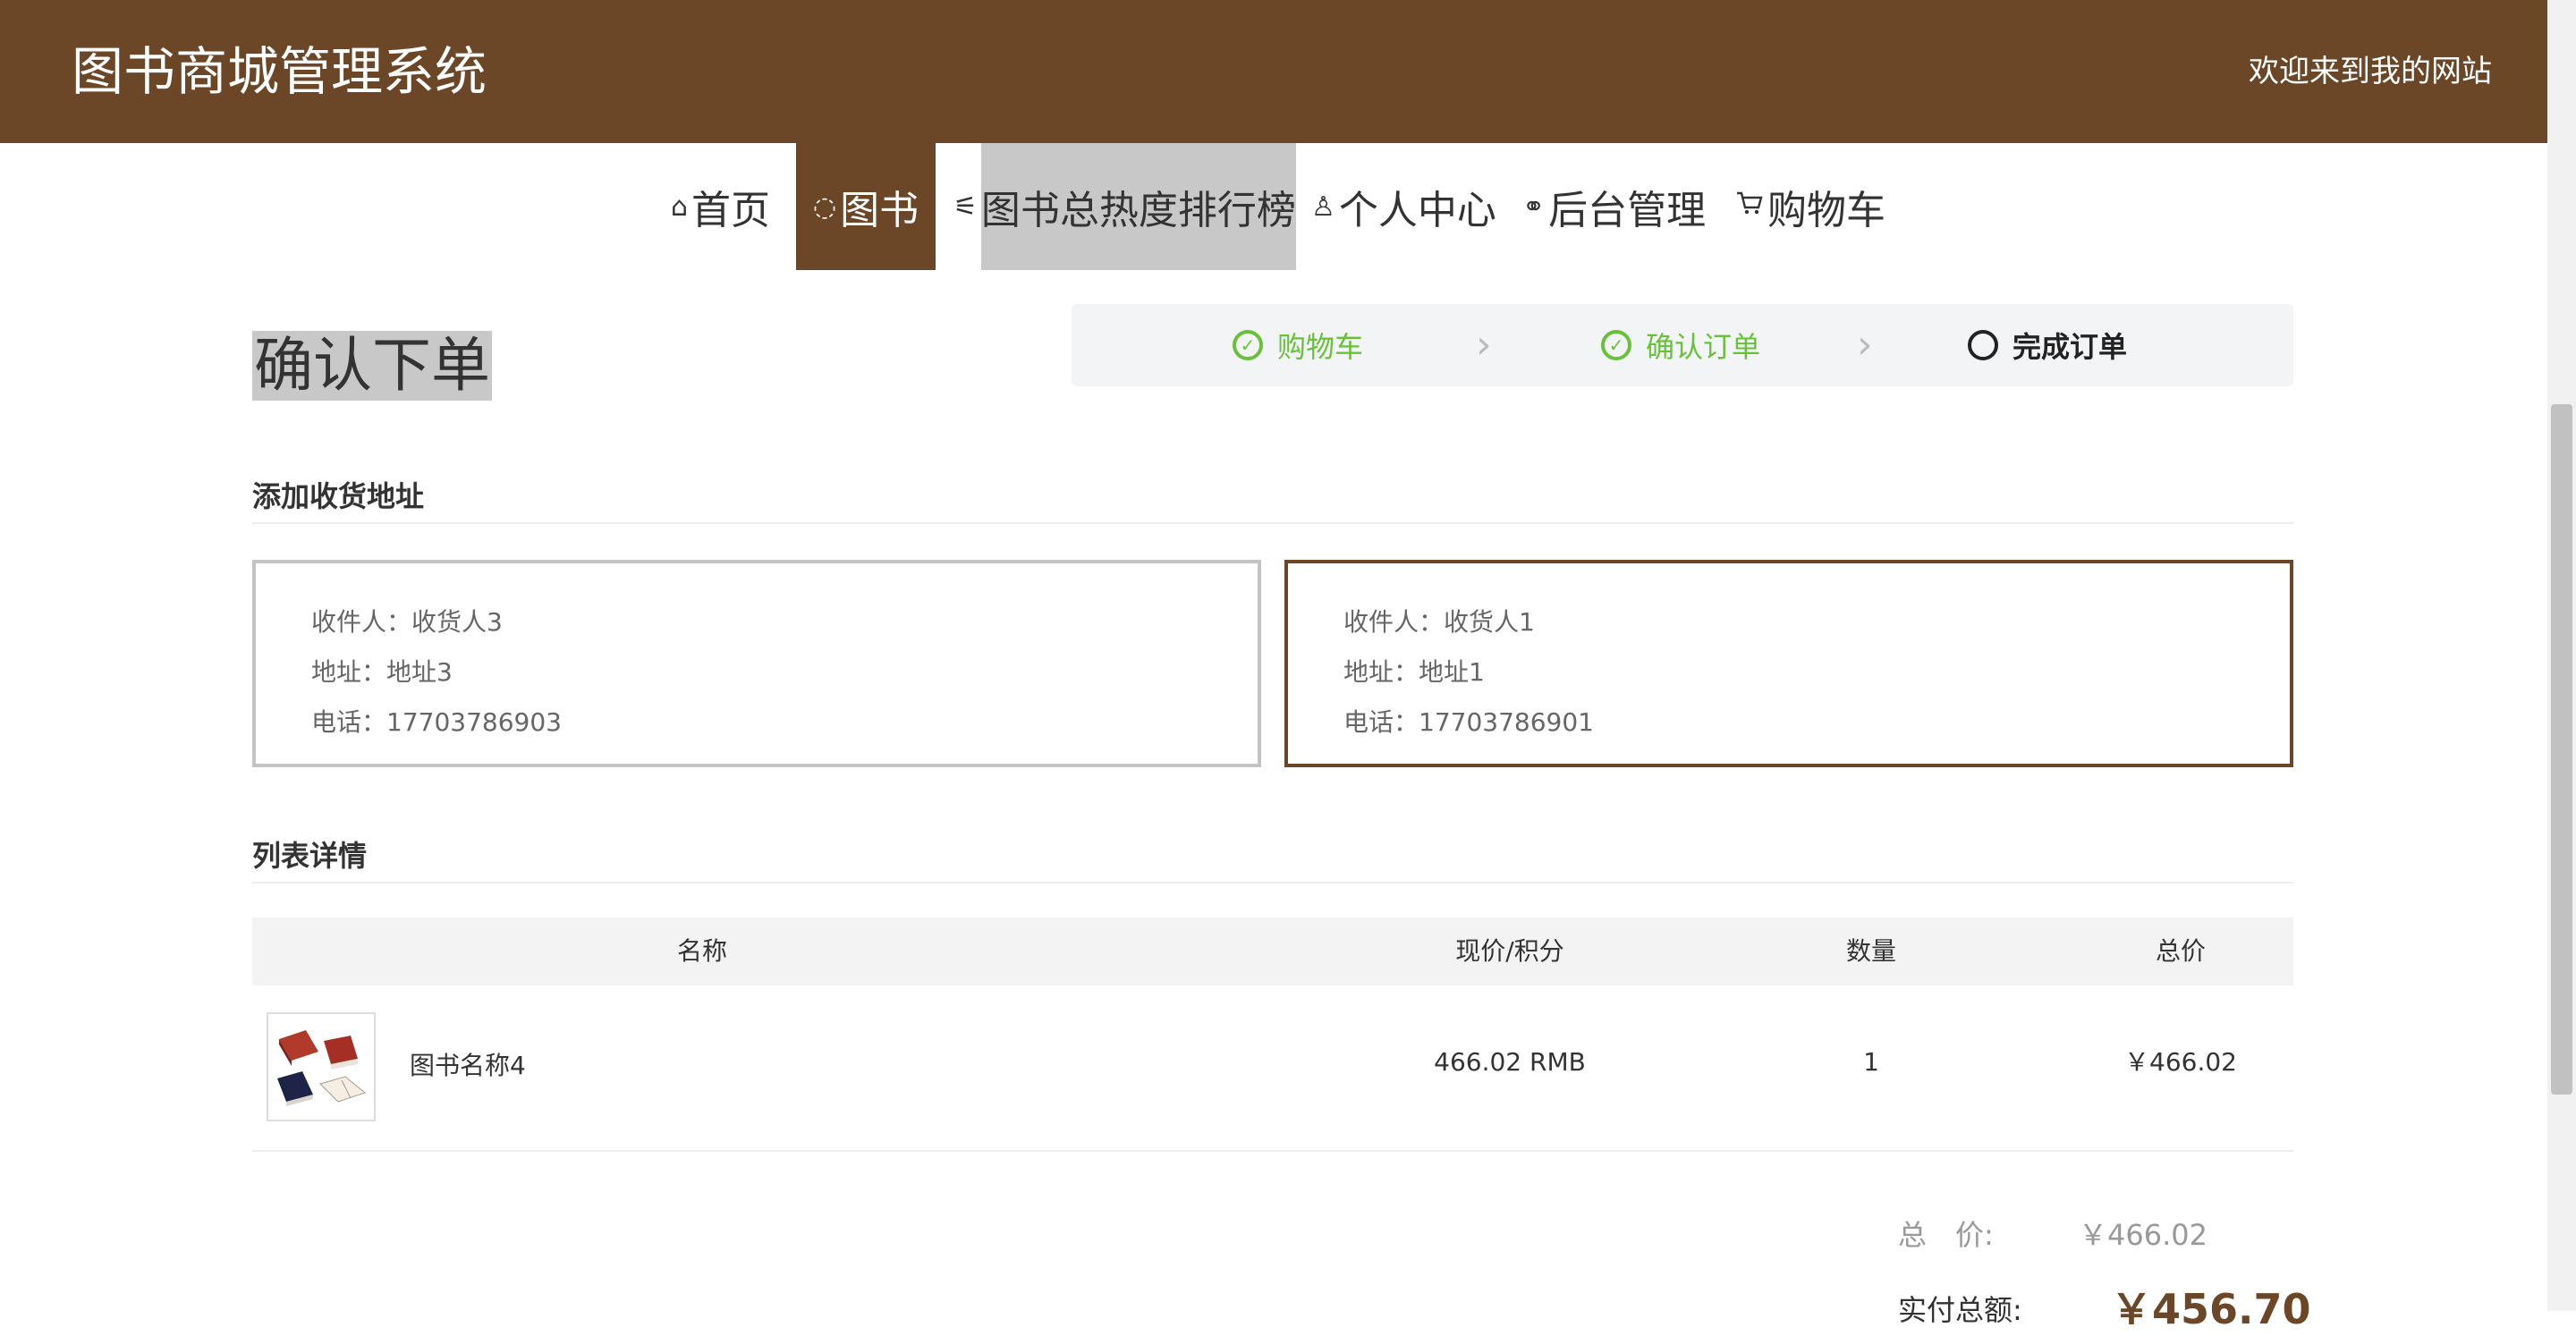  I want to click on welcome-text: 欢迎来到我的网站, so click(2370, 72).